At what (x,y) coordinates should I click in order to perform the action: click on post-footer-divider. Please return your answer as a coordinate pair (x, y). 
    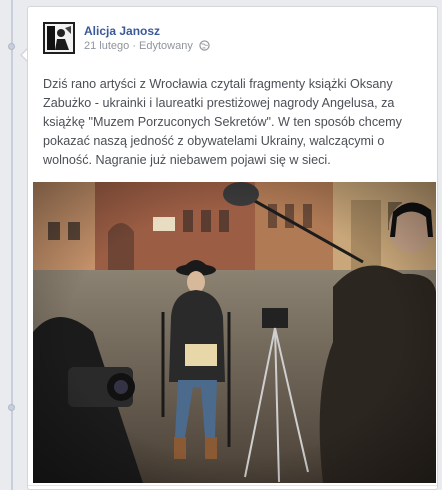
    Looking at the image, I should click on (232, 485).